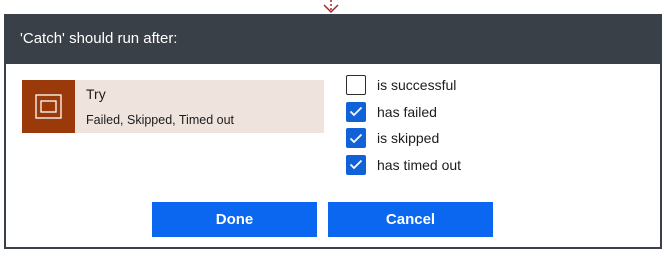  What do you see at coordinates (48, 106) in the screenshot?
I see `scope-icon` at bounding box center [48, 106].